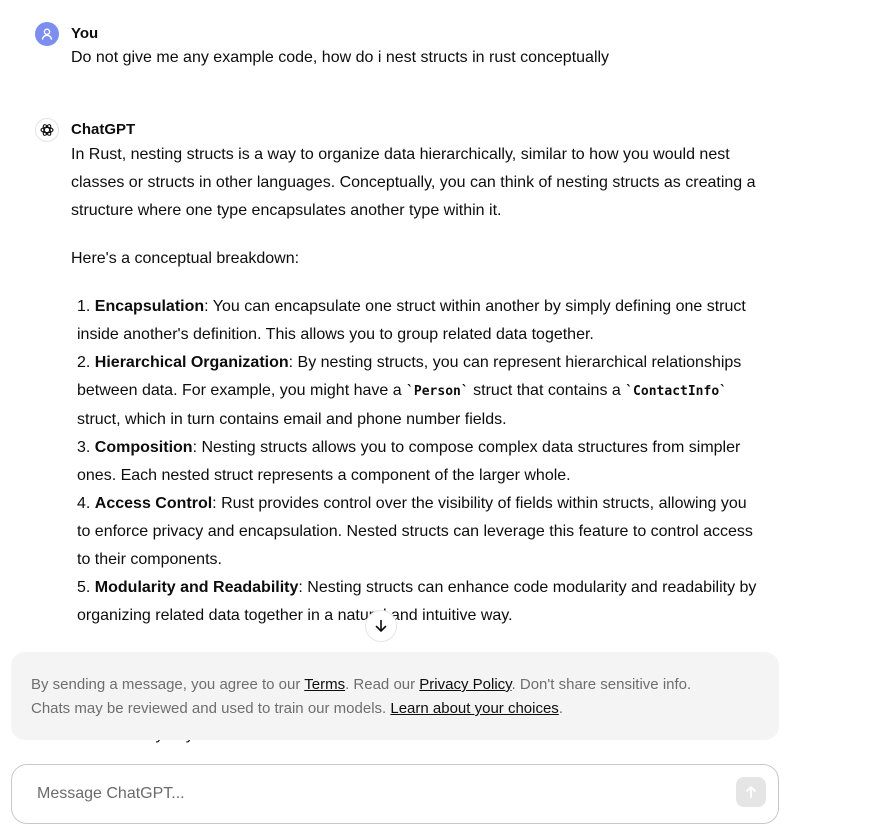  Describe the element at coordinates (185, 258) in the screenshot. I see `breakdown-heading: Here's a conceptual breakdown:` at that location.